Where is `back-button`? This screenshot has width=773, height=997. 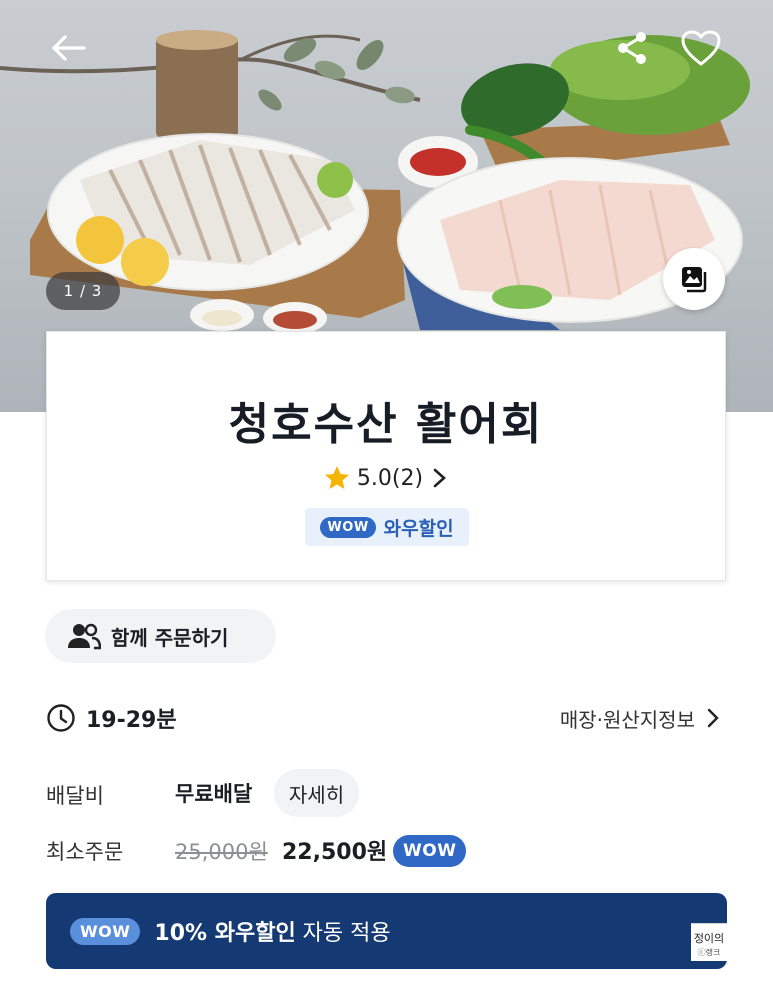
back-button is located at coordinates (68, 48).